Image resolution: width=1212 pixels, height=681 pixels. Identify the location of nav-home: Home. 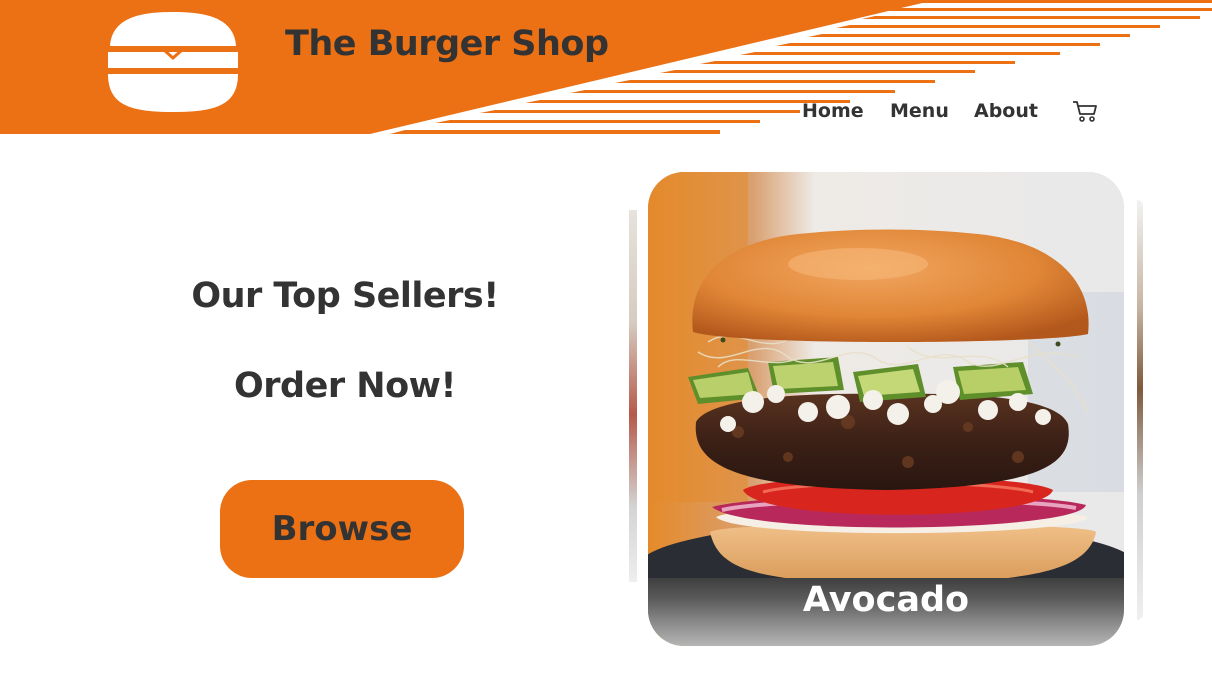
(833, 111).